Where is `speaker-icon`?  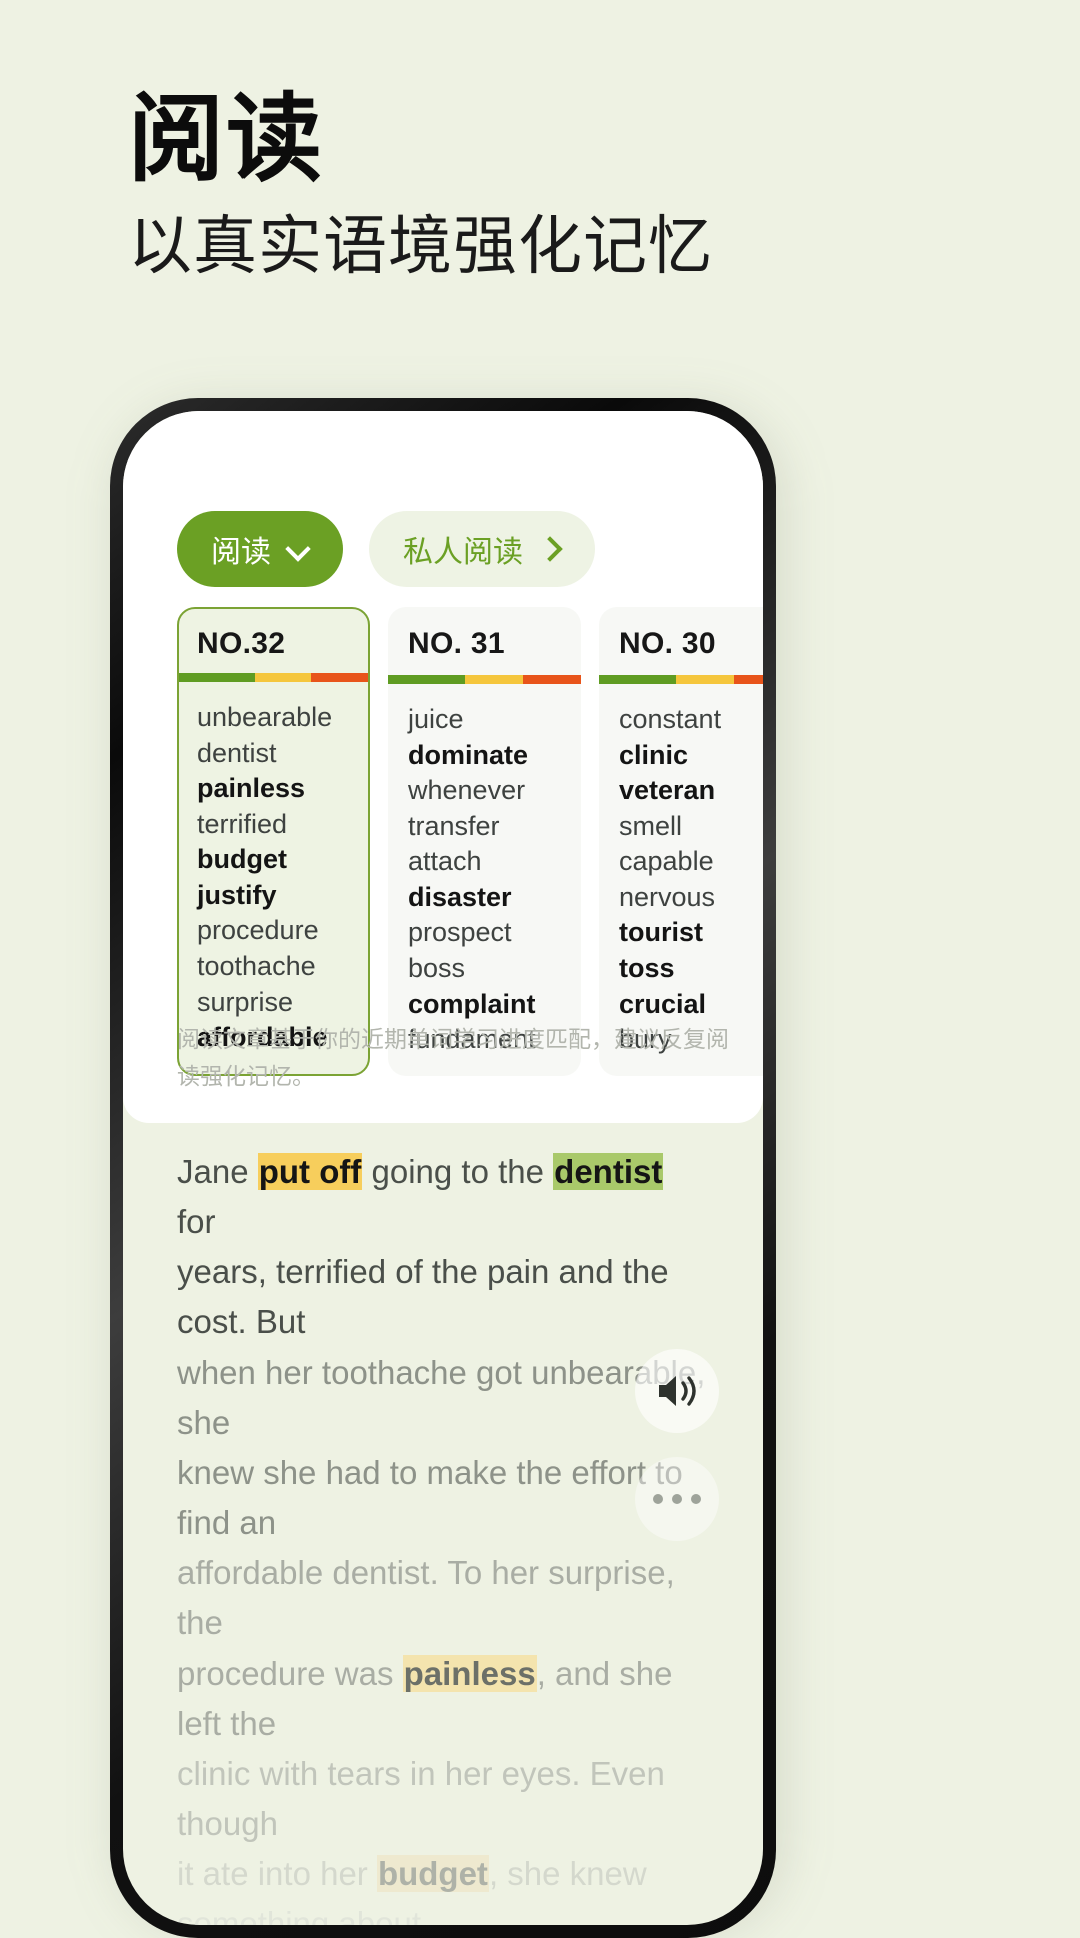
speaker-icon is located at coordinates (677, 1391).